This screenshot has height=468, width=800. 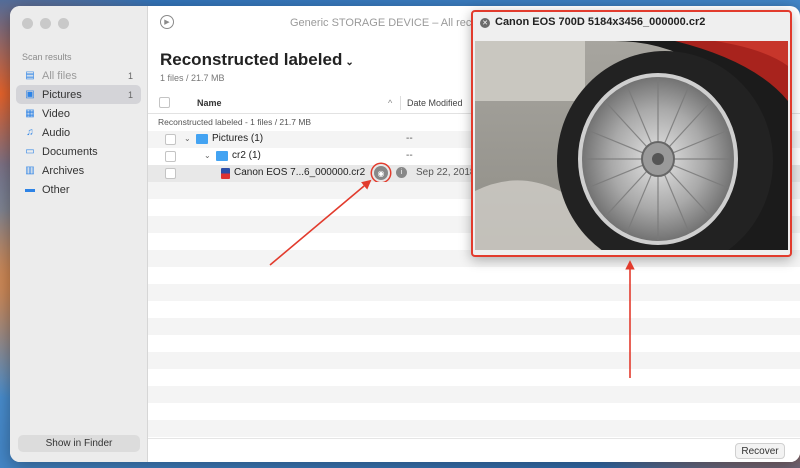 What do you see at coordinates (63, 170) in the screenshot?
I see `sidebar-item-label: Archives` at bounding box center [63, 170].